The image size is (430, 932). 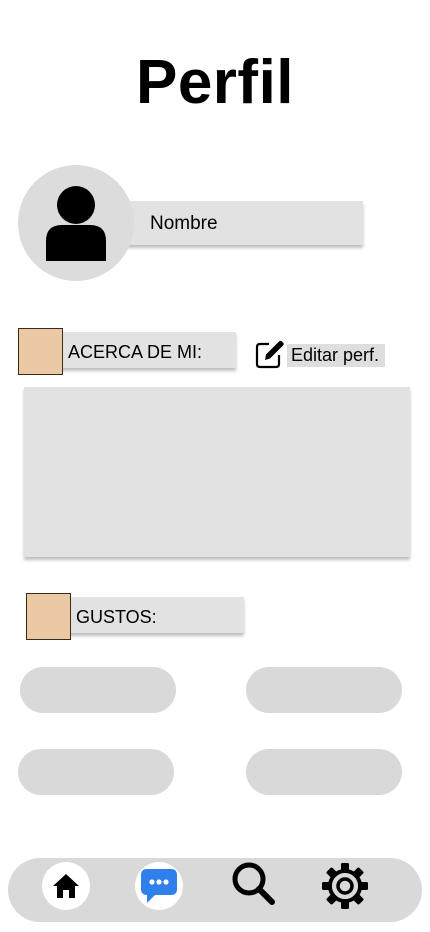 I want to click on home-icon, so click(x=66, y=886).